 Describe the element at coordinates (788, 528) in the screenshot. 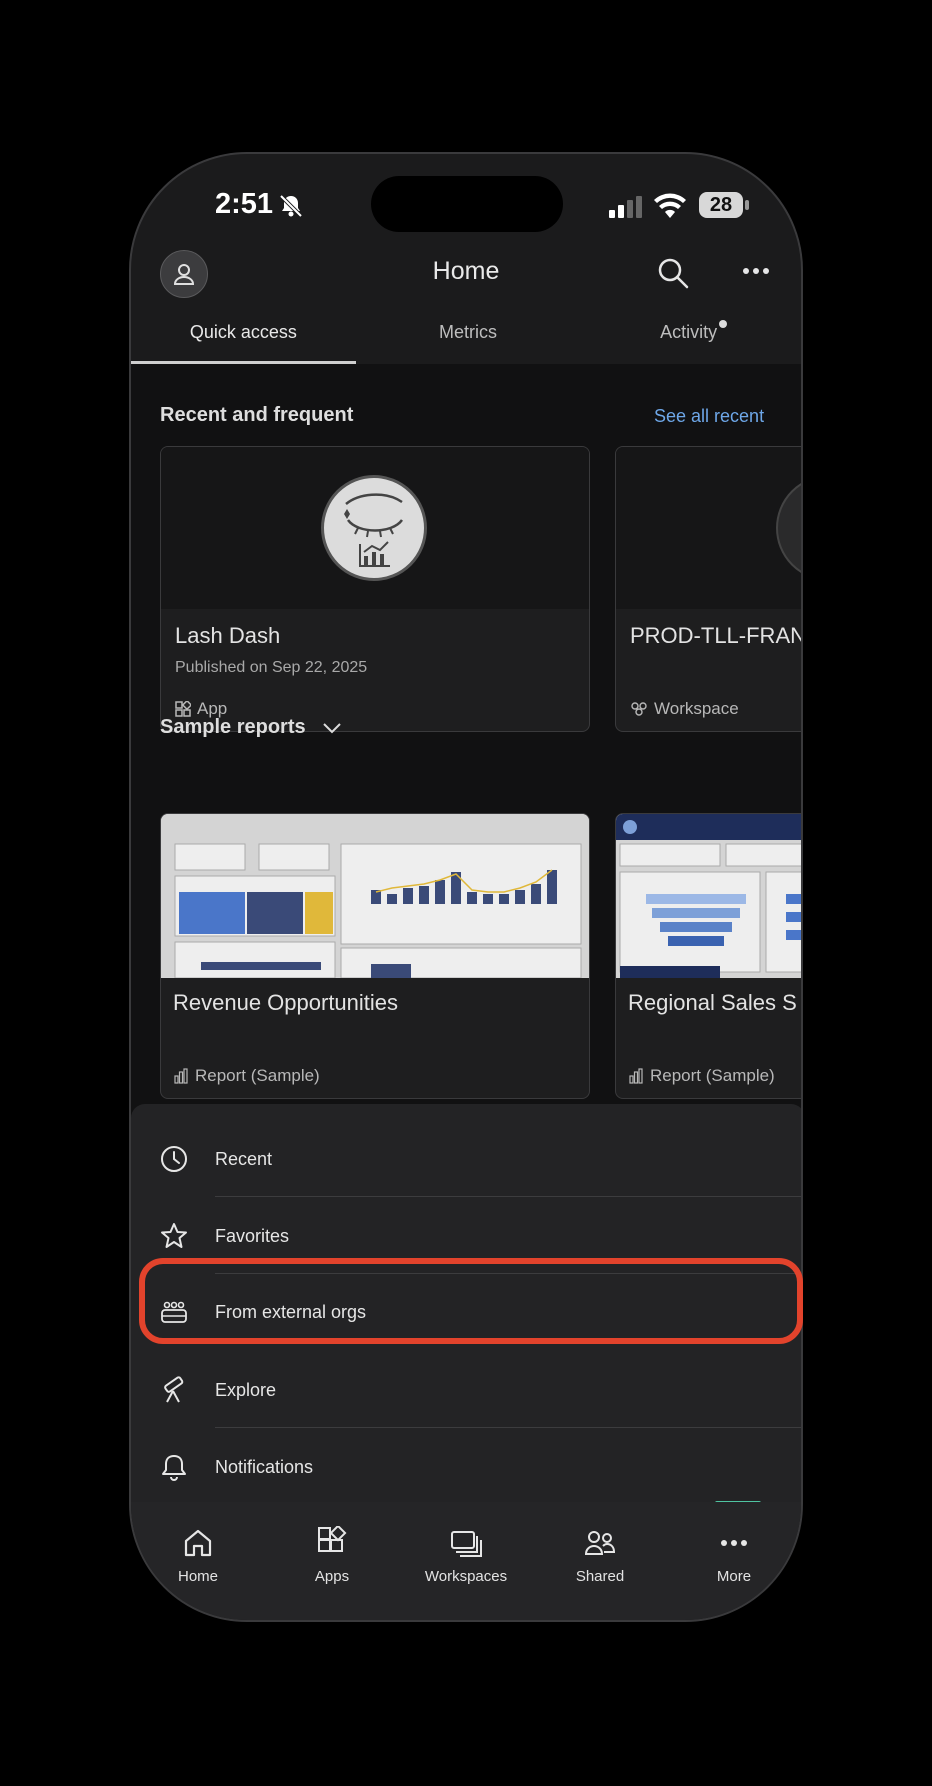

I see `workspace-logo` at that location.